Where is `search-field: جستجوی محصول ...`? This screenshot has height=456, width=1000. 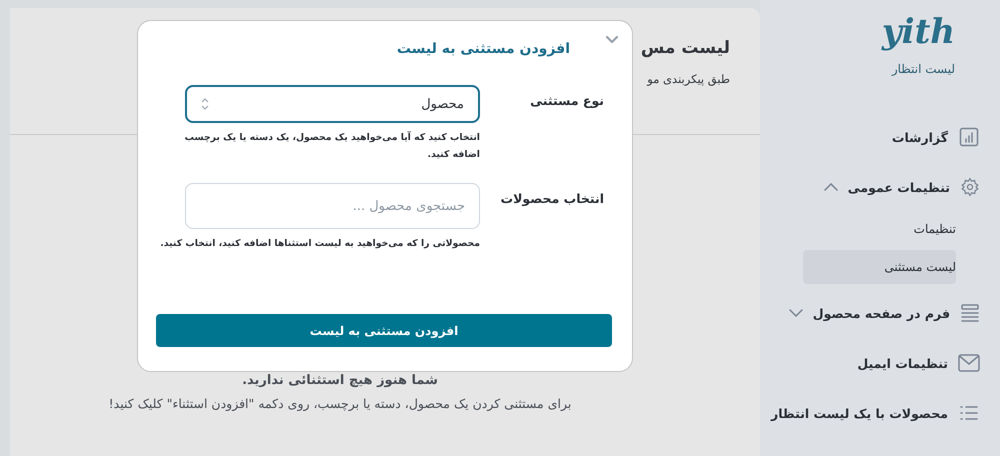
search-field: جستجوی محصول ... is located at coordinates (332, 206).